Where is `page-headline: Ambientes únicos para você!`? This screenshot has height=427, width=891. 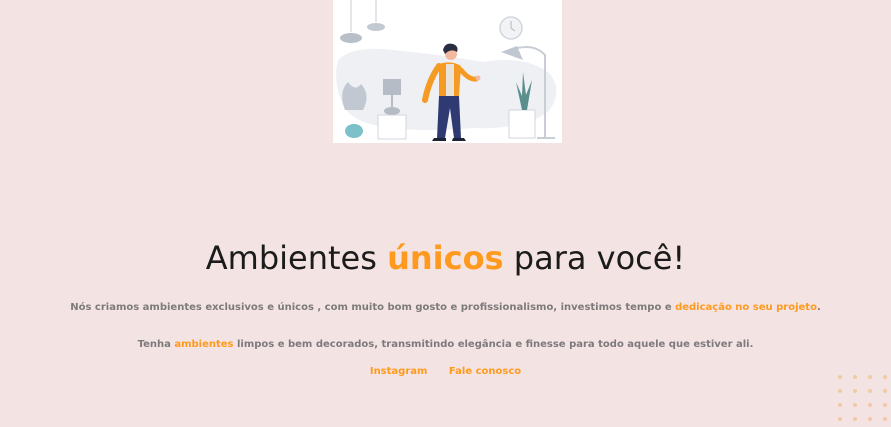 page-headline: Ambientes únicos para você! is located at coordinates (445, 258).